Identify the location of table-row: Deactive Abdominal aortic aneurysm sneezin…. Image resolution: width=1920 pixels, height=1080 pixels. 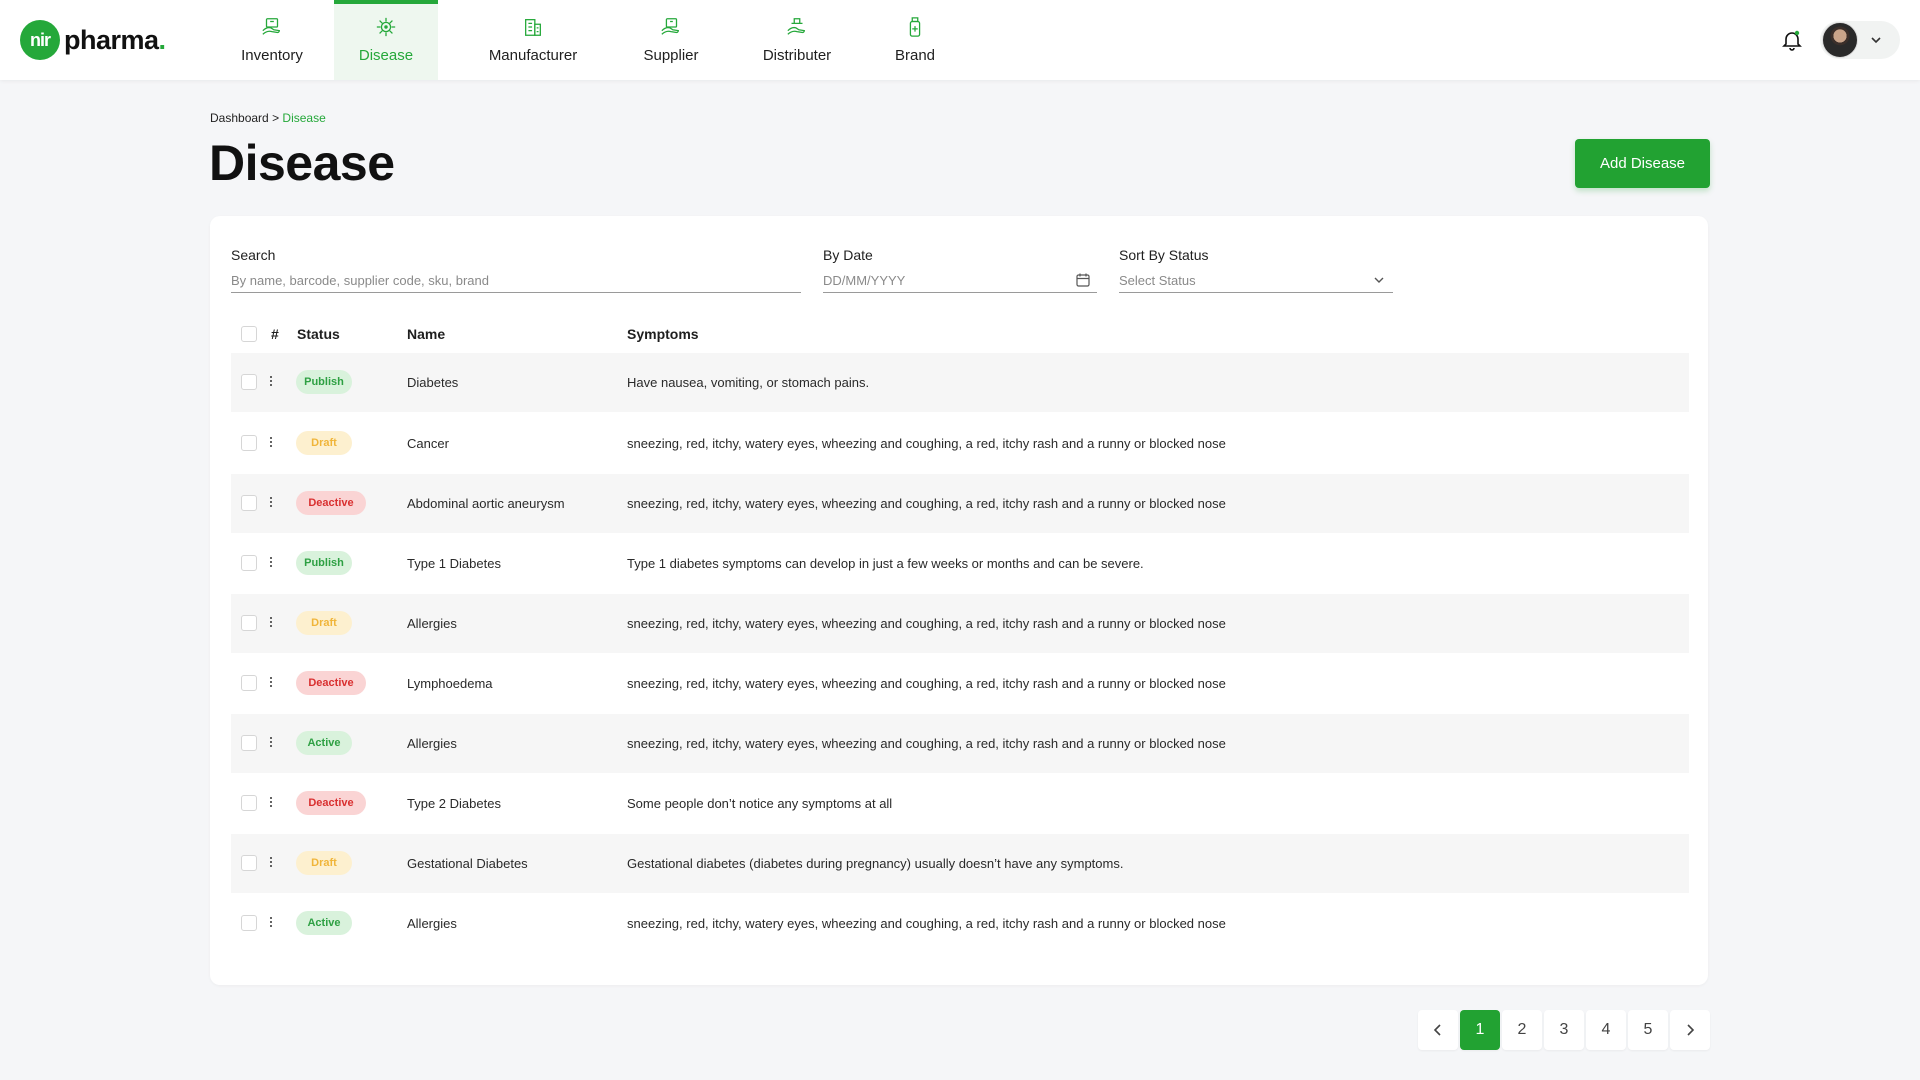
(960, 503).